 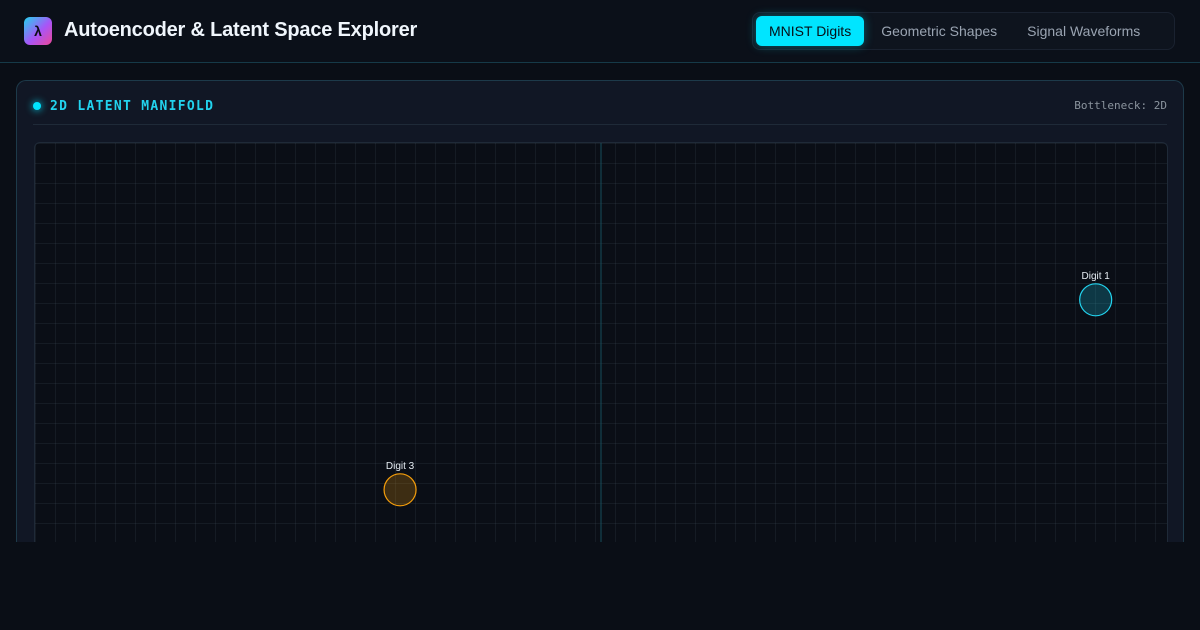 What do you see at coordinates (1120, 105) in the screenshot?
I see `bottleneck-label: Bottleneck: 2D` at bounding box center [1120, 105].